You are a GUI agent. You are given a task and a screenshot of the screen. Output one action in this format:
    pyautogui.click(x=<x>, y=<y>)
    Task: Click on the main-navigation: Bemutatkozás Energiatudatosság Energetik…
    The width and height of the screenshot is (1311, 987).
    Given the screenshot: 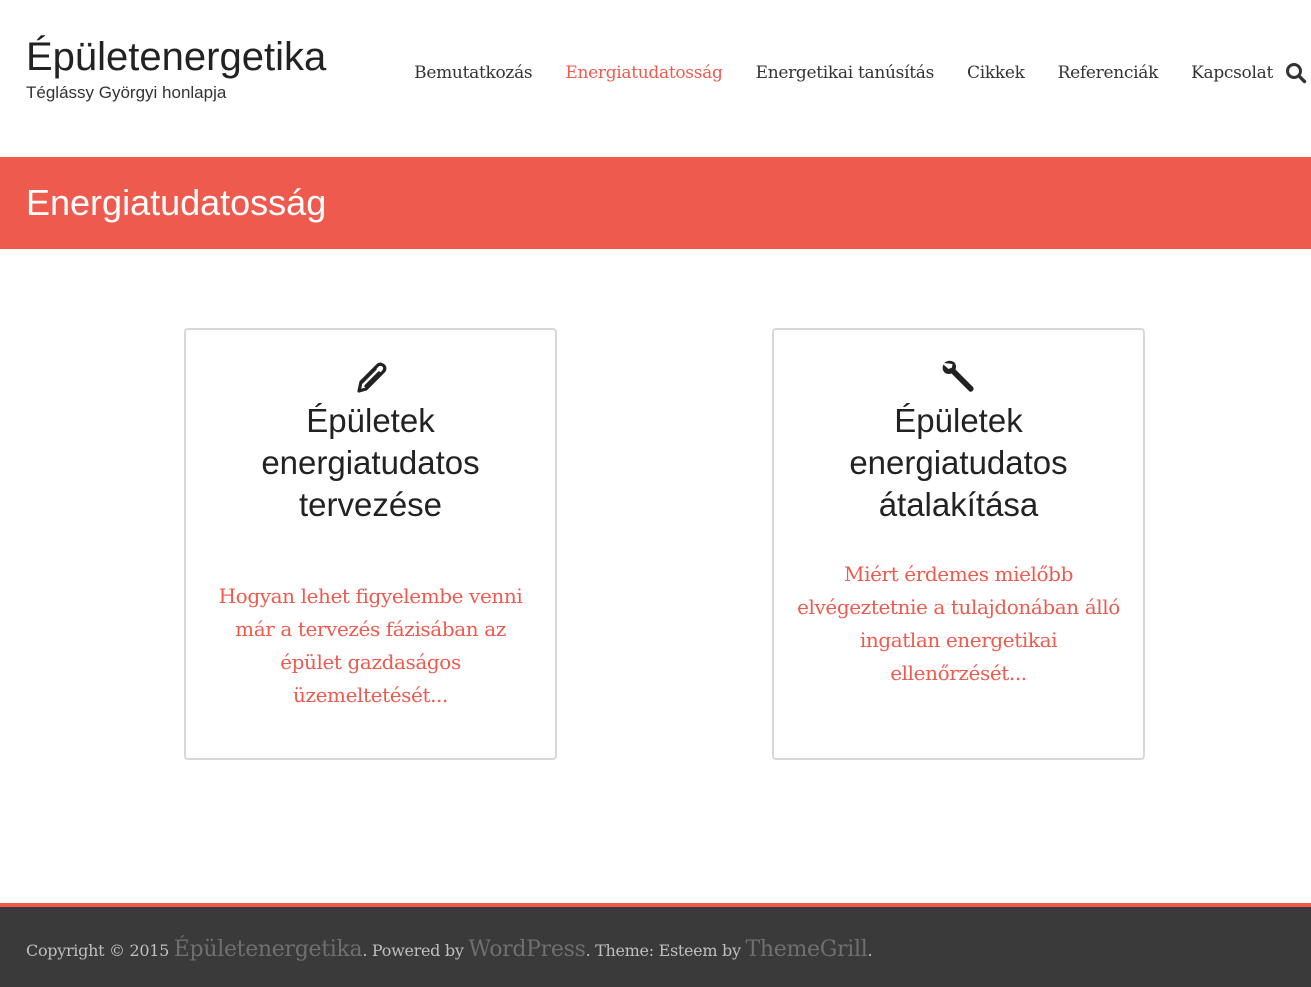 What is the action you would take?
    pyautogui.click(x=862, y=73)
    